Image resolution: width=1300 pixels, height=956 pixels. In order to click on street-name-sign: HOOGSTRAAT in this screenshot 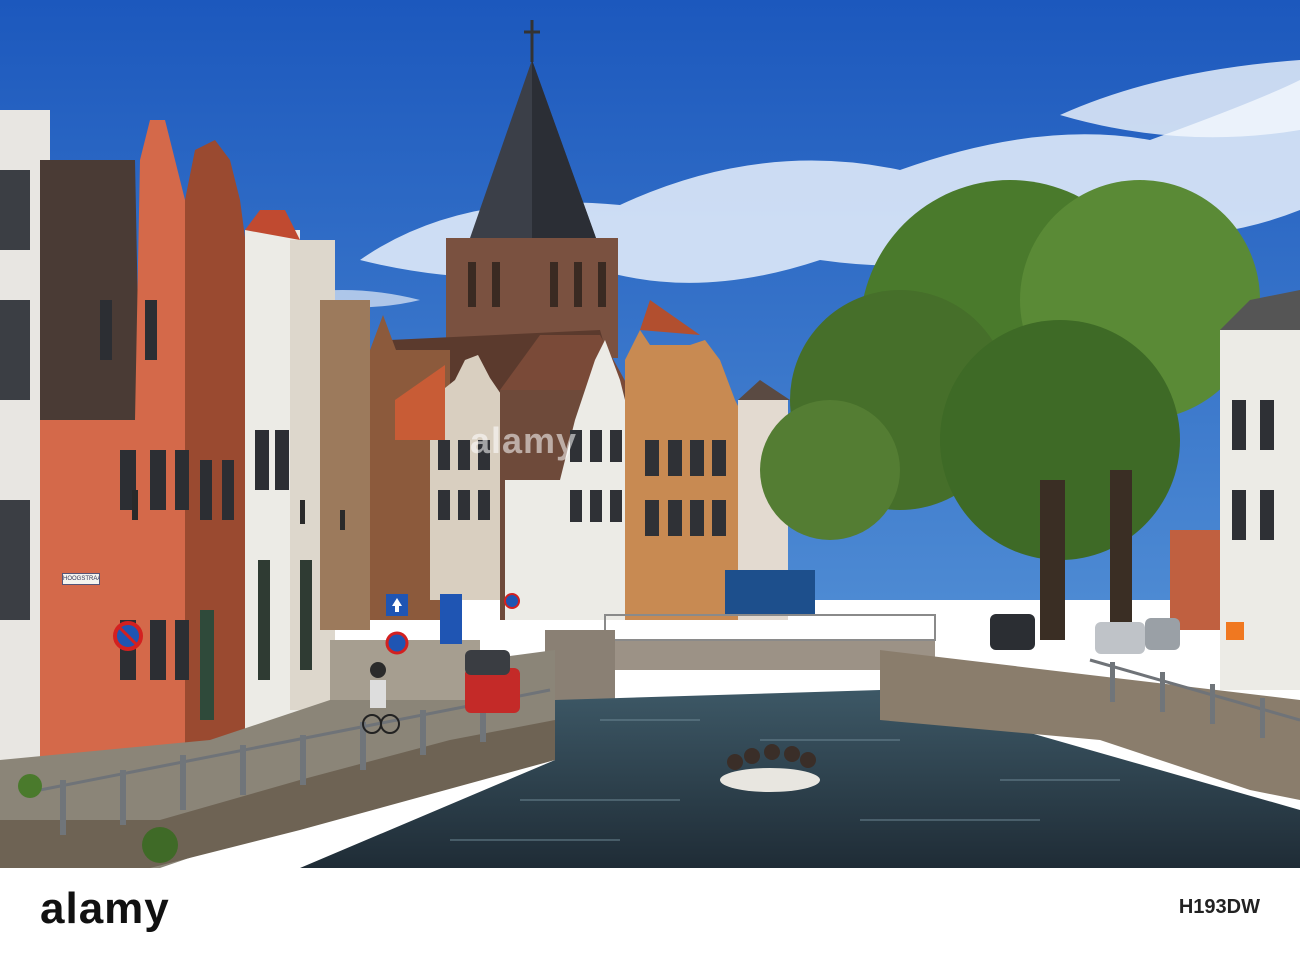, I will do `click(81, 579)`.